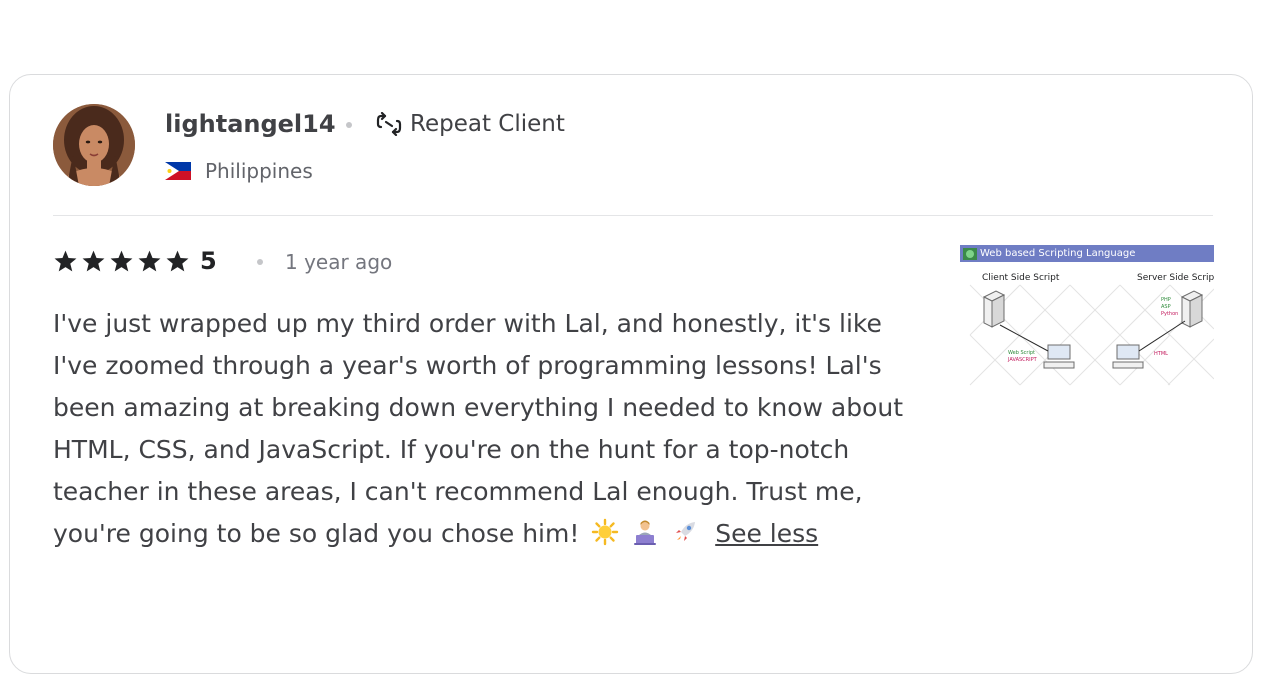  I want to click on rating: 5, so click(135, 261).